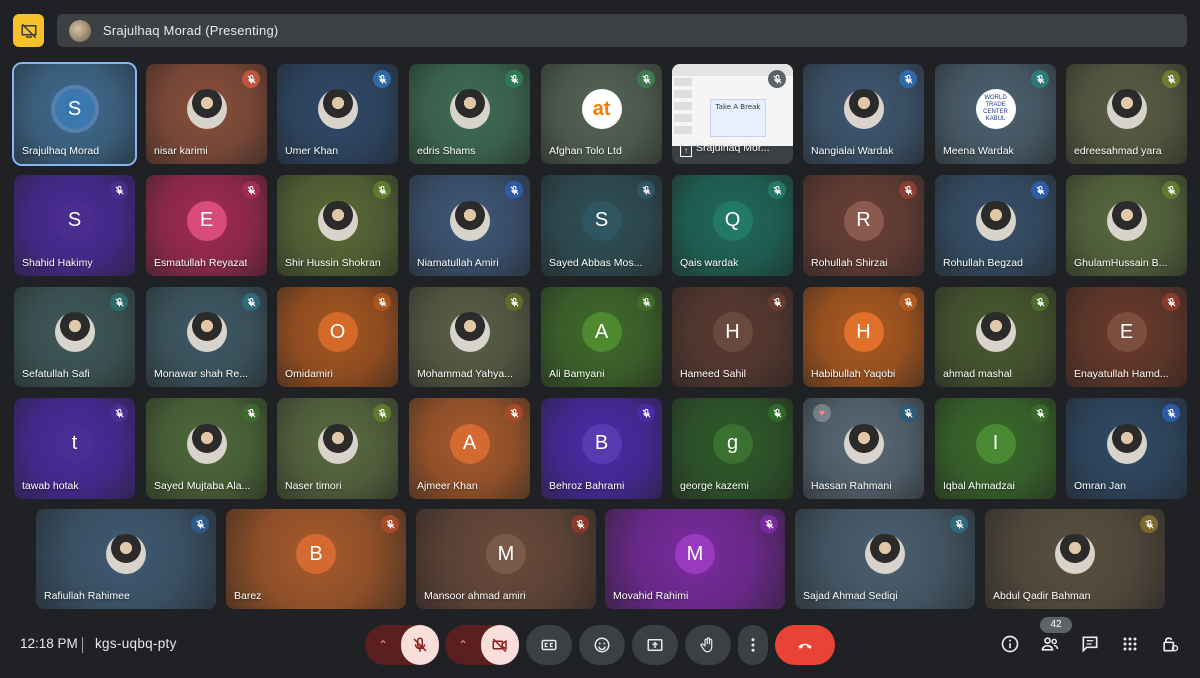 This screenshot has height=678, width=1200. I want to click on participant-name: Afghan Tolo Ltd, so click(585, 151).